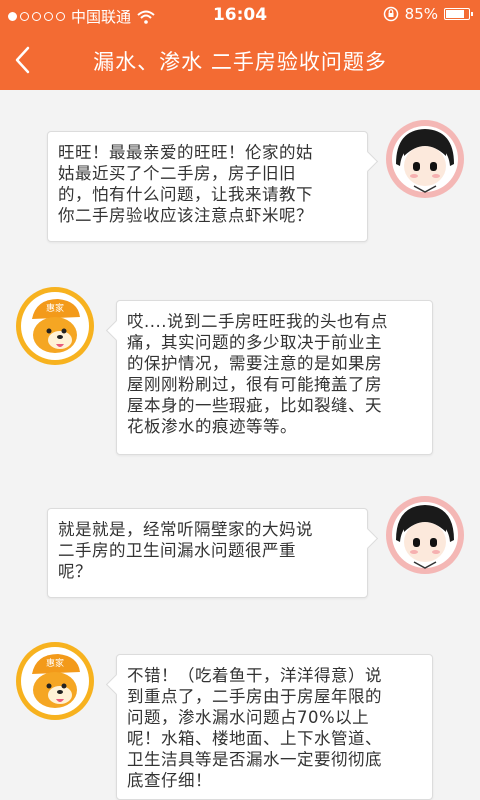 This screenshot has width=480, height=800. What do you see at coordinates (390, 14) in the screenshot?
I see `rotation-lock-icon` at bounding box center [390, 14].